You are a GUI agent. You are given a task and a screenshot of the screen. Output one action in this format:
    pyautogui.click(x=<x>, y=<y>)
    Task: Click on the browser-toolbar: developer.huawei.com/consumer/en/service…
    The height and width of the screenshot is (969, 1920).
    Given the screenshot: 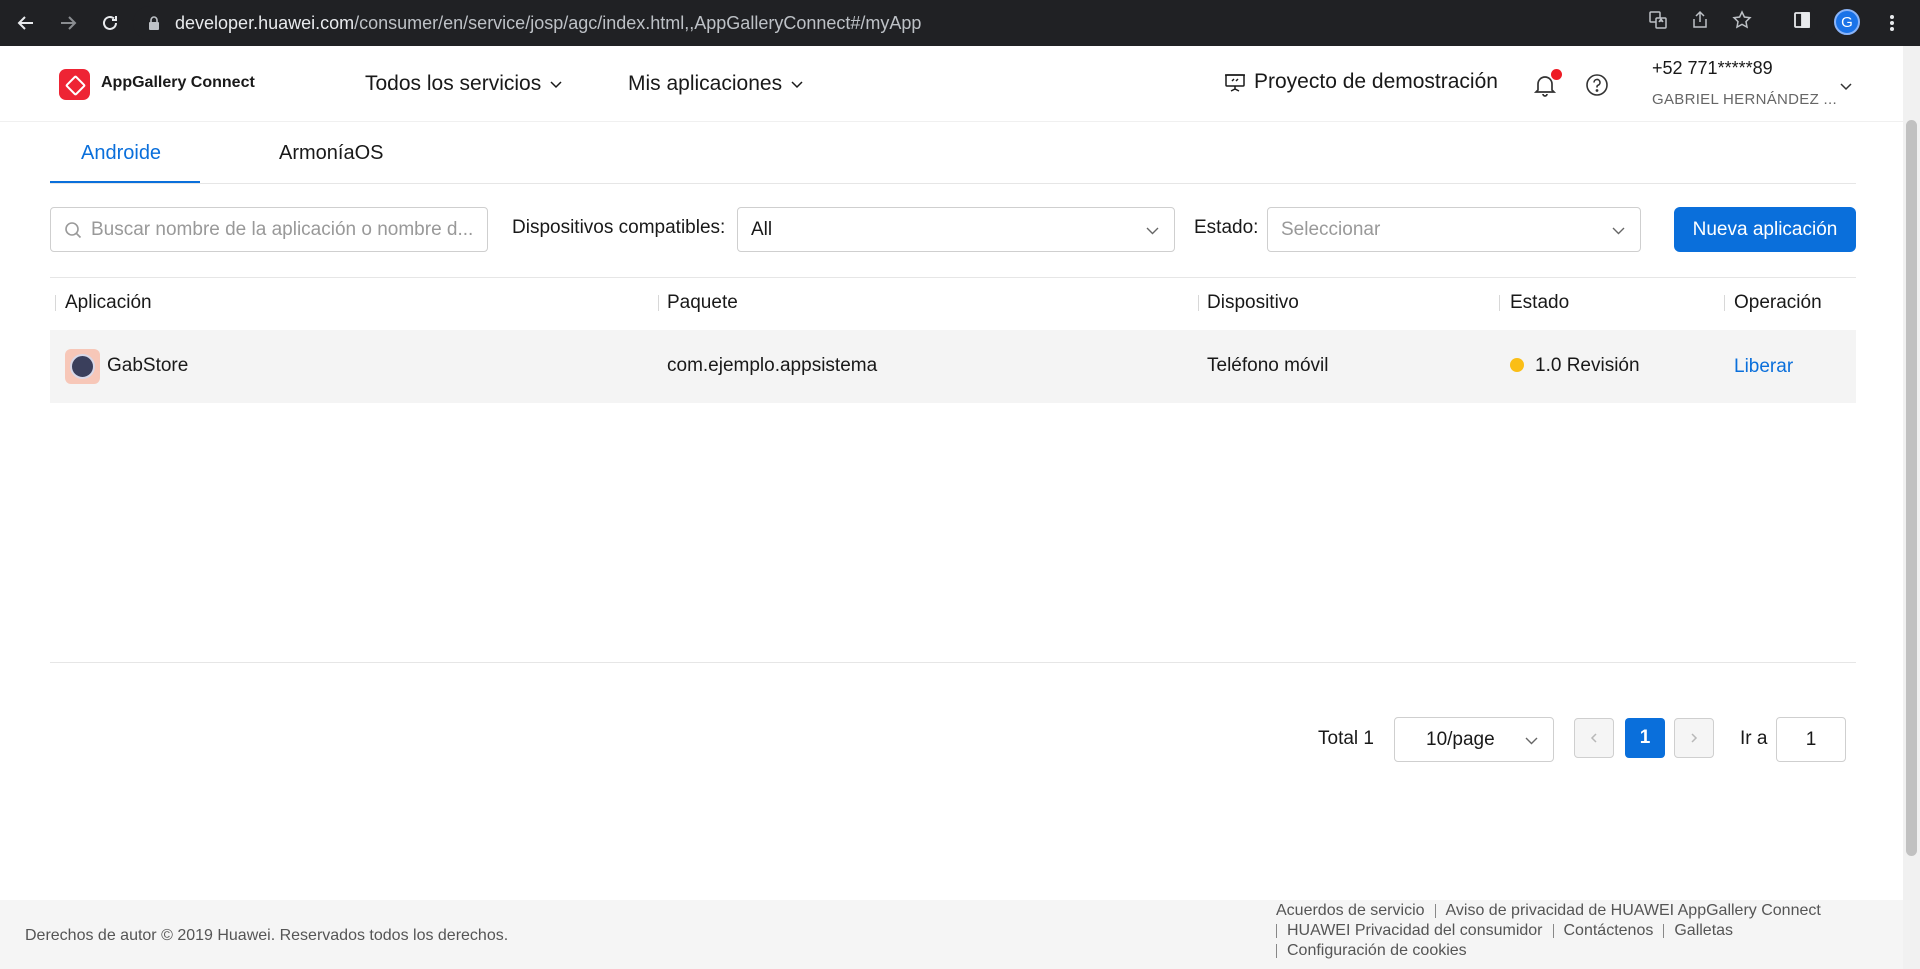 What is the action you would take?
    pyautogui.click(x=960, y=23)
    